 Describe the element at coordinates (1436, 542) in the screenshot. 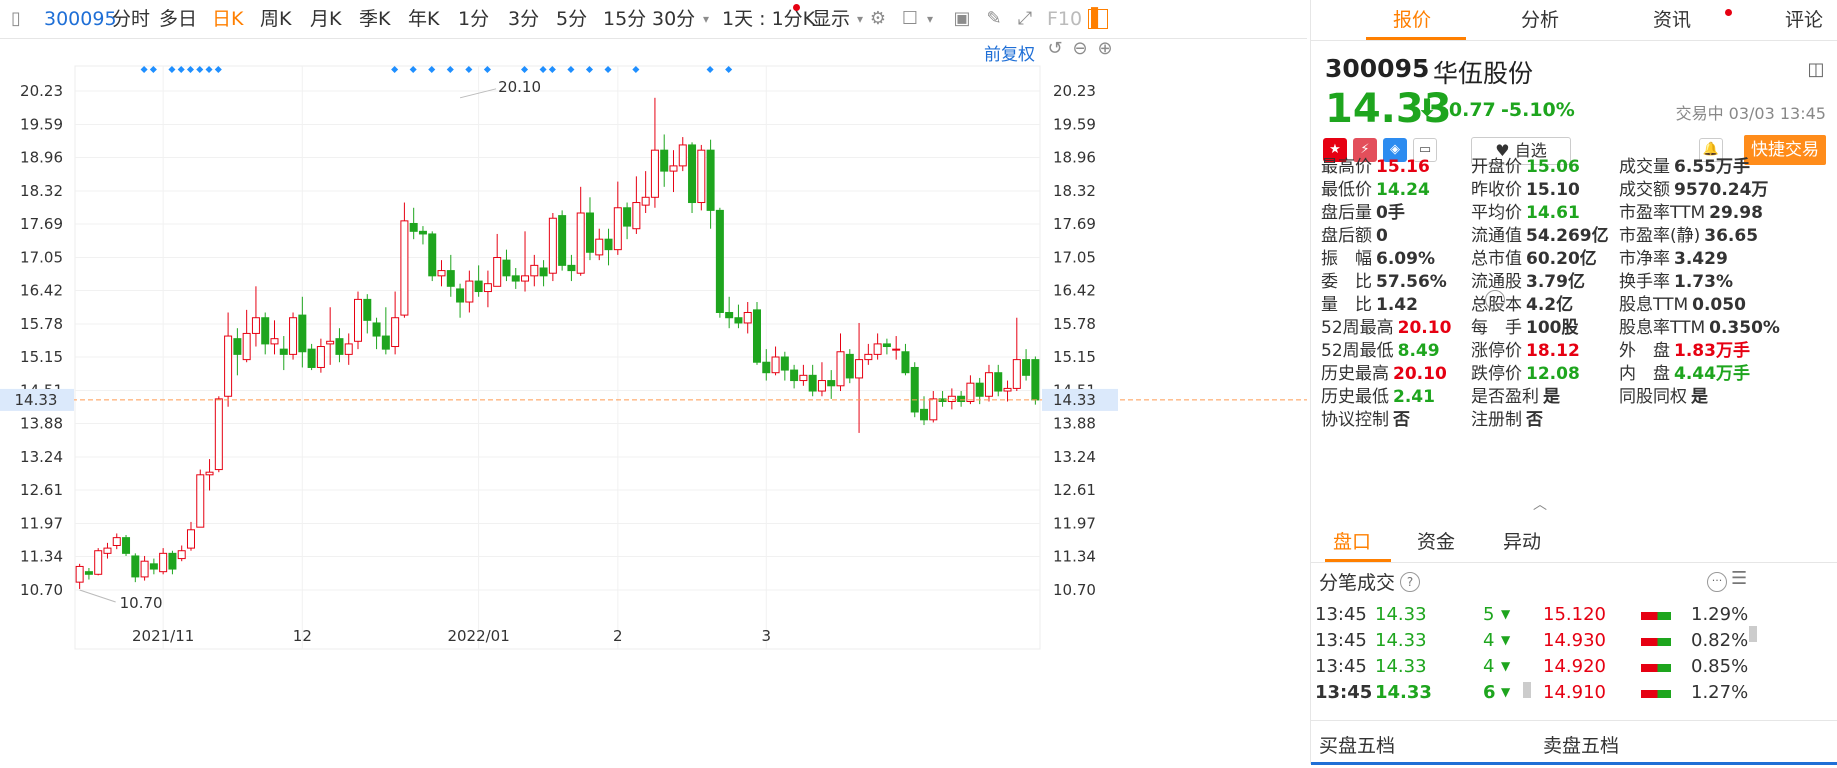

I see `tab-capital: 资金` at that location.